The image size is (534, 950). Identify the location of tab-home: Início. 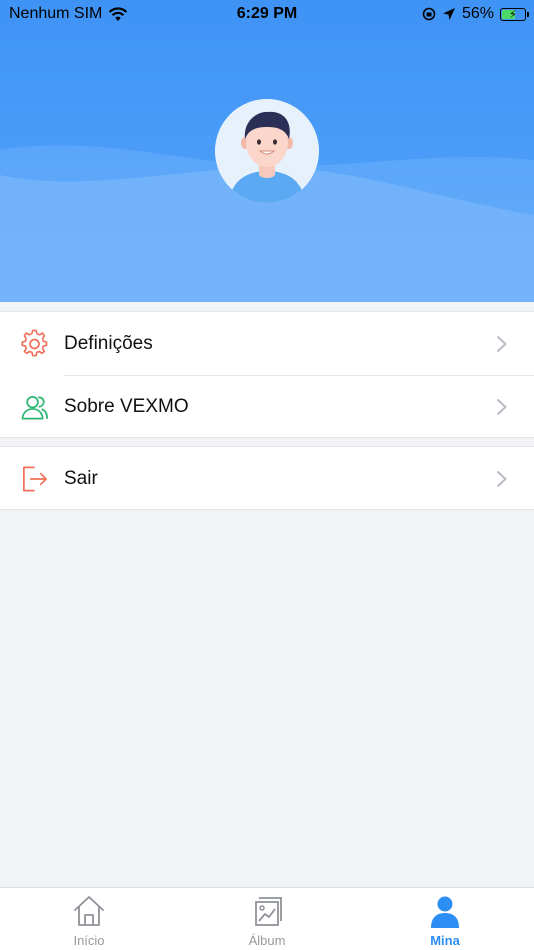
(89, 919).